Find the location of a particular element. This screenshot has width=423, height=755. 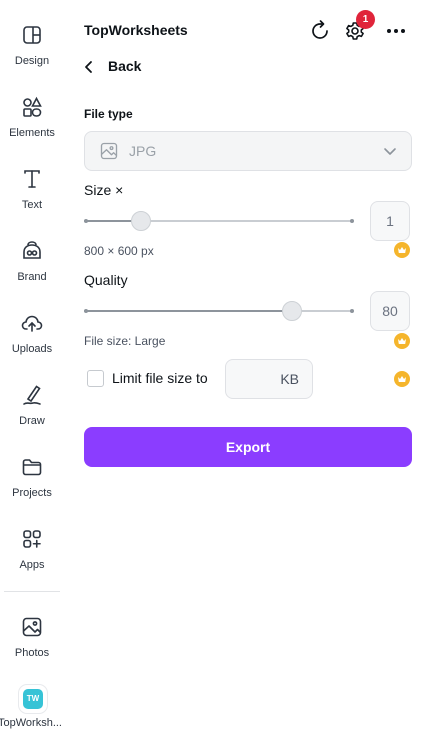

size-input: 1 is located at coordinates (390, 221).